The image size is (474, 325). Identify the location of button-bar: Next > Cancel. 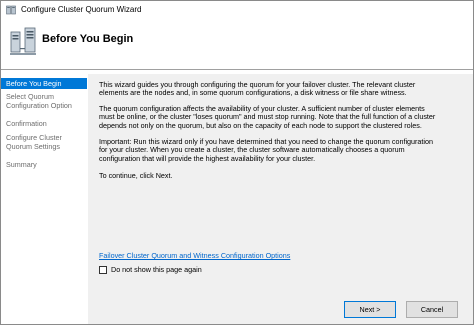
(280, 310).